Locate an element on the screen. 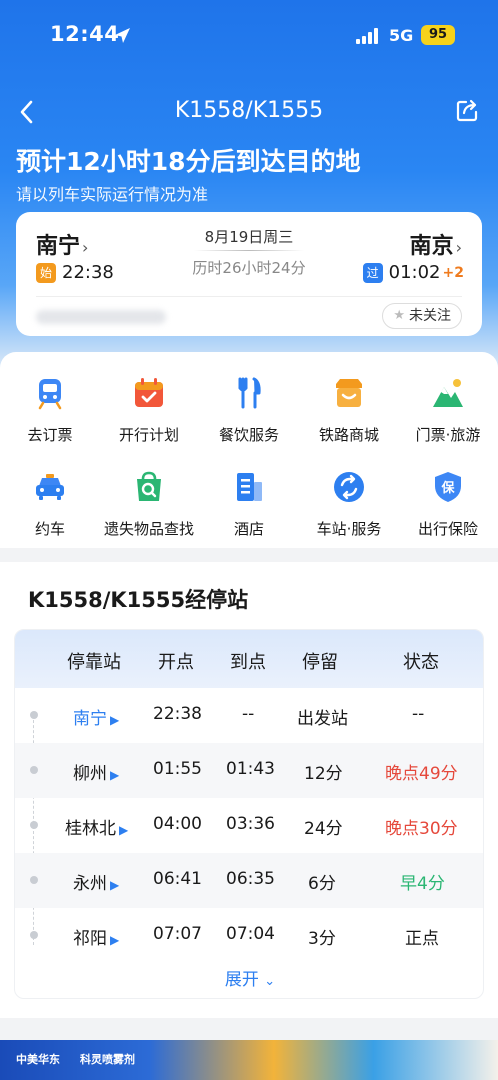  service-insurance: 保 出行保险 is located at coordinates (448, 504).